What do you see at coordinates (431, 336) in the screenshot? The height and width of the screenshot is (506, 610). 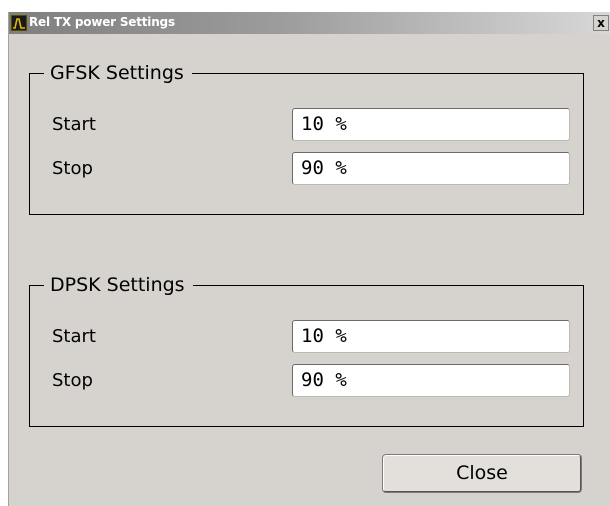 I see `dpsk-start-input: 10 %` at bounding box center [431, 336].